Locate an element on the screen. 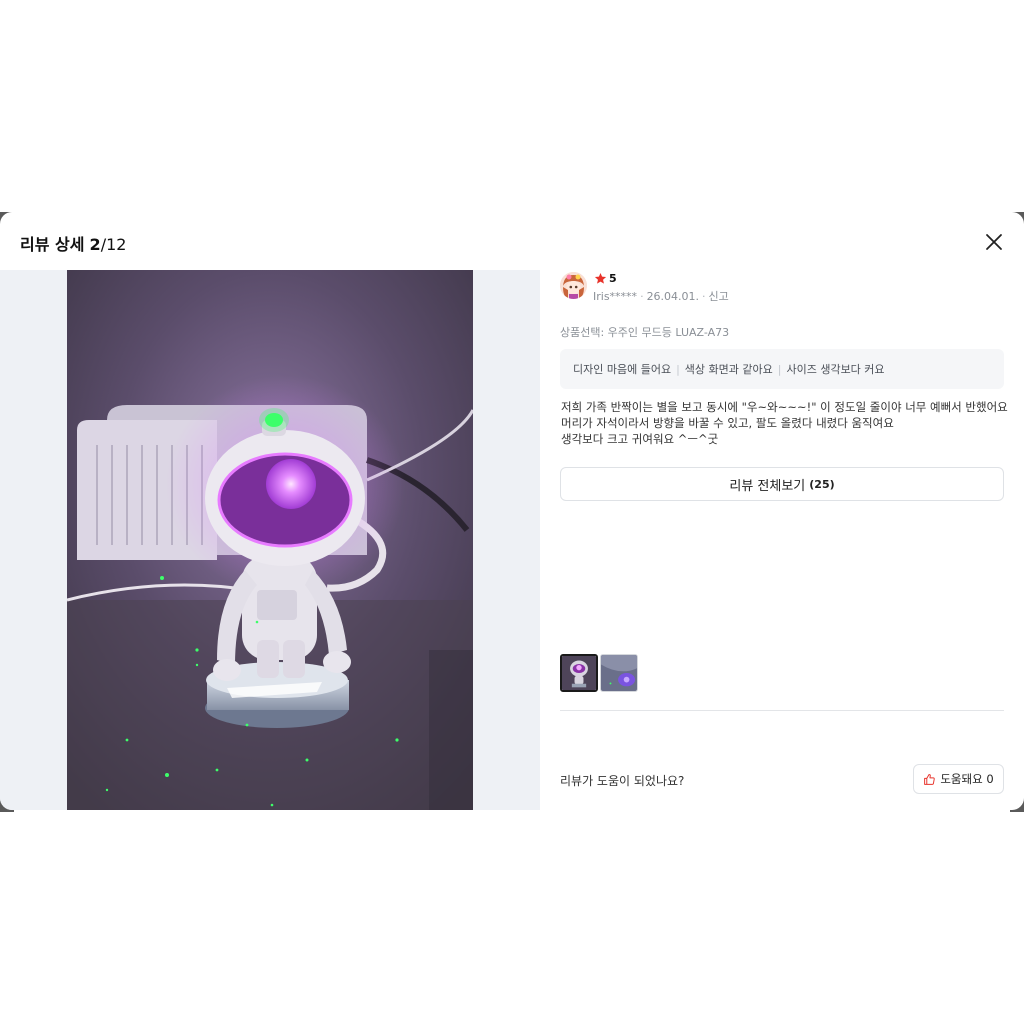 The height and width of the screenshot is (1024, 1024). avatar is located at coordinates (573, 285).